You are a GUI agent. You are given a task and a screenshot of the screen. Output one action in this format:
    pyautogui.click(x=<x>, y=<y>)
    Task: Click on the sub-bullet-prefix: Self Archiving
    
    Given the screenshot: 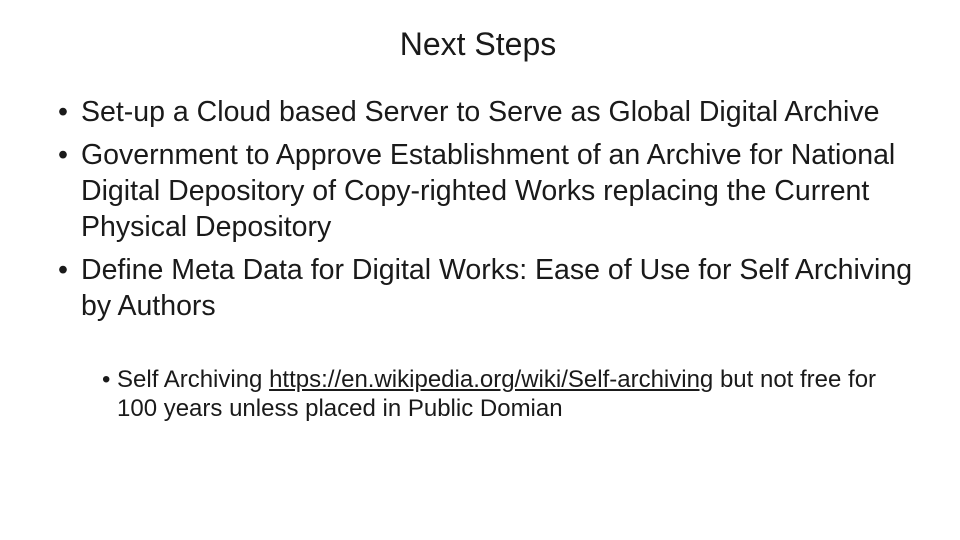 What is the action you would take?
    pyautogui.click(x=193, y=379)
    